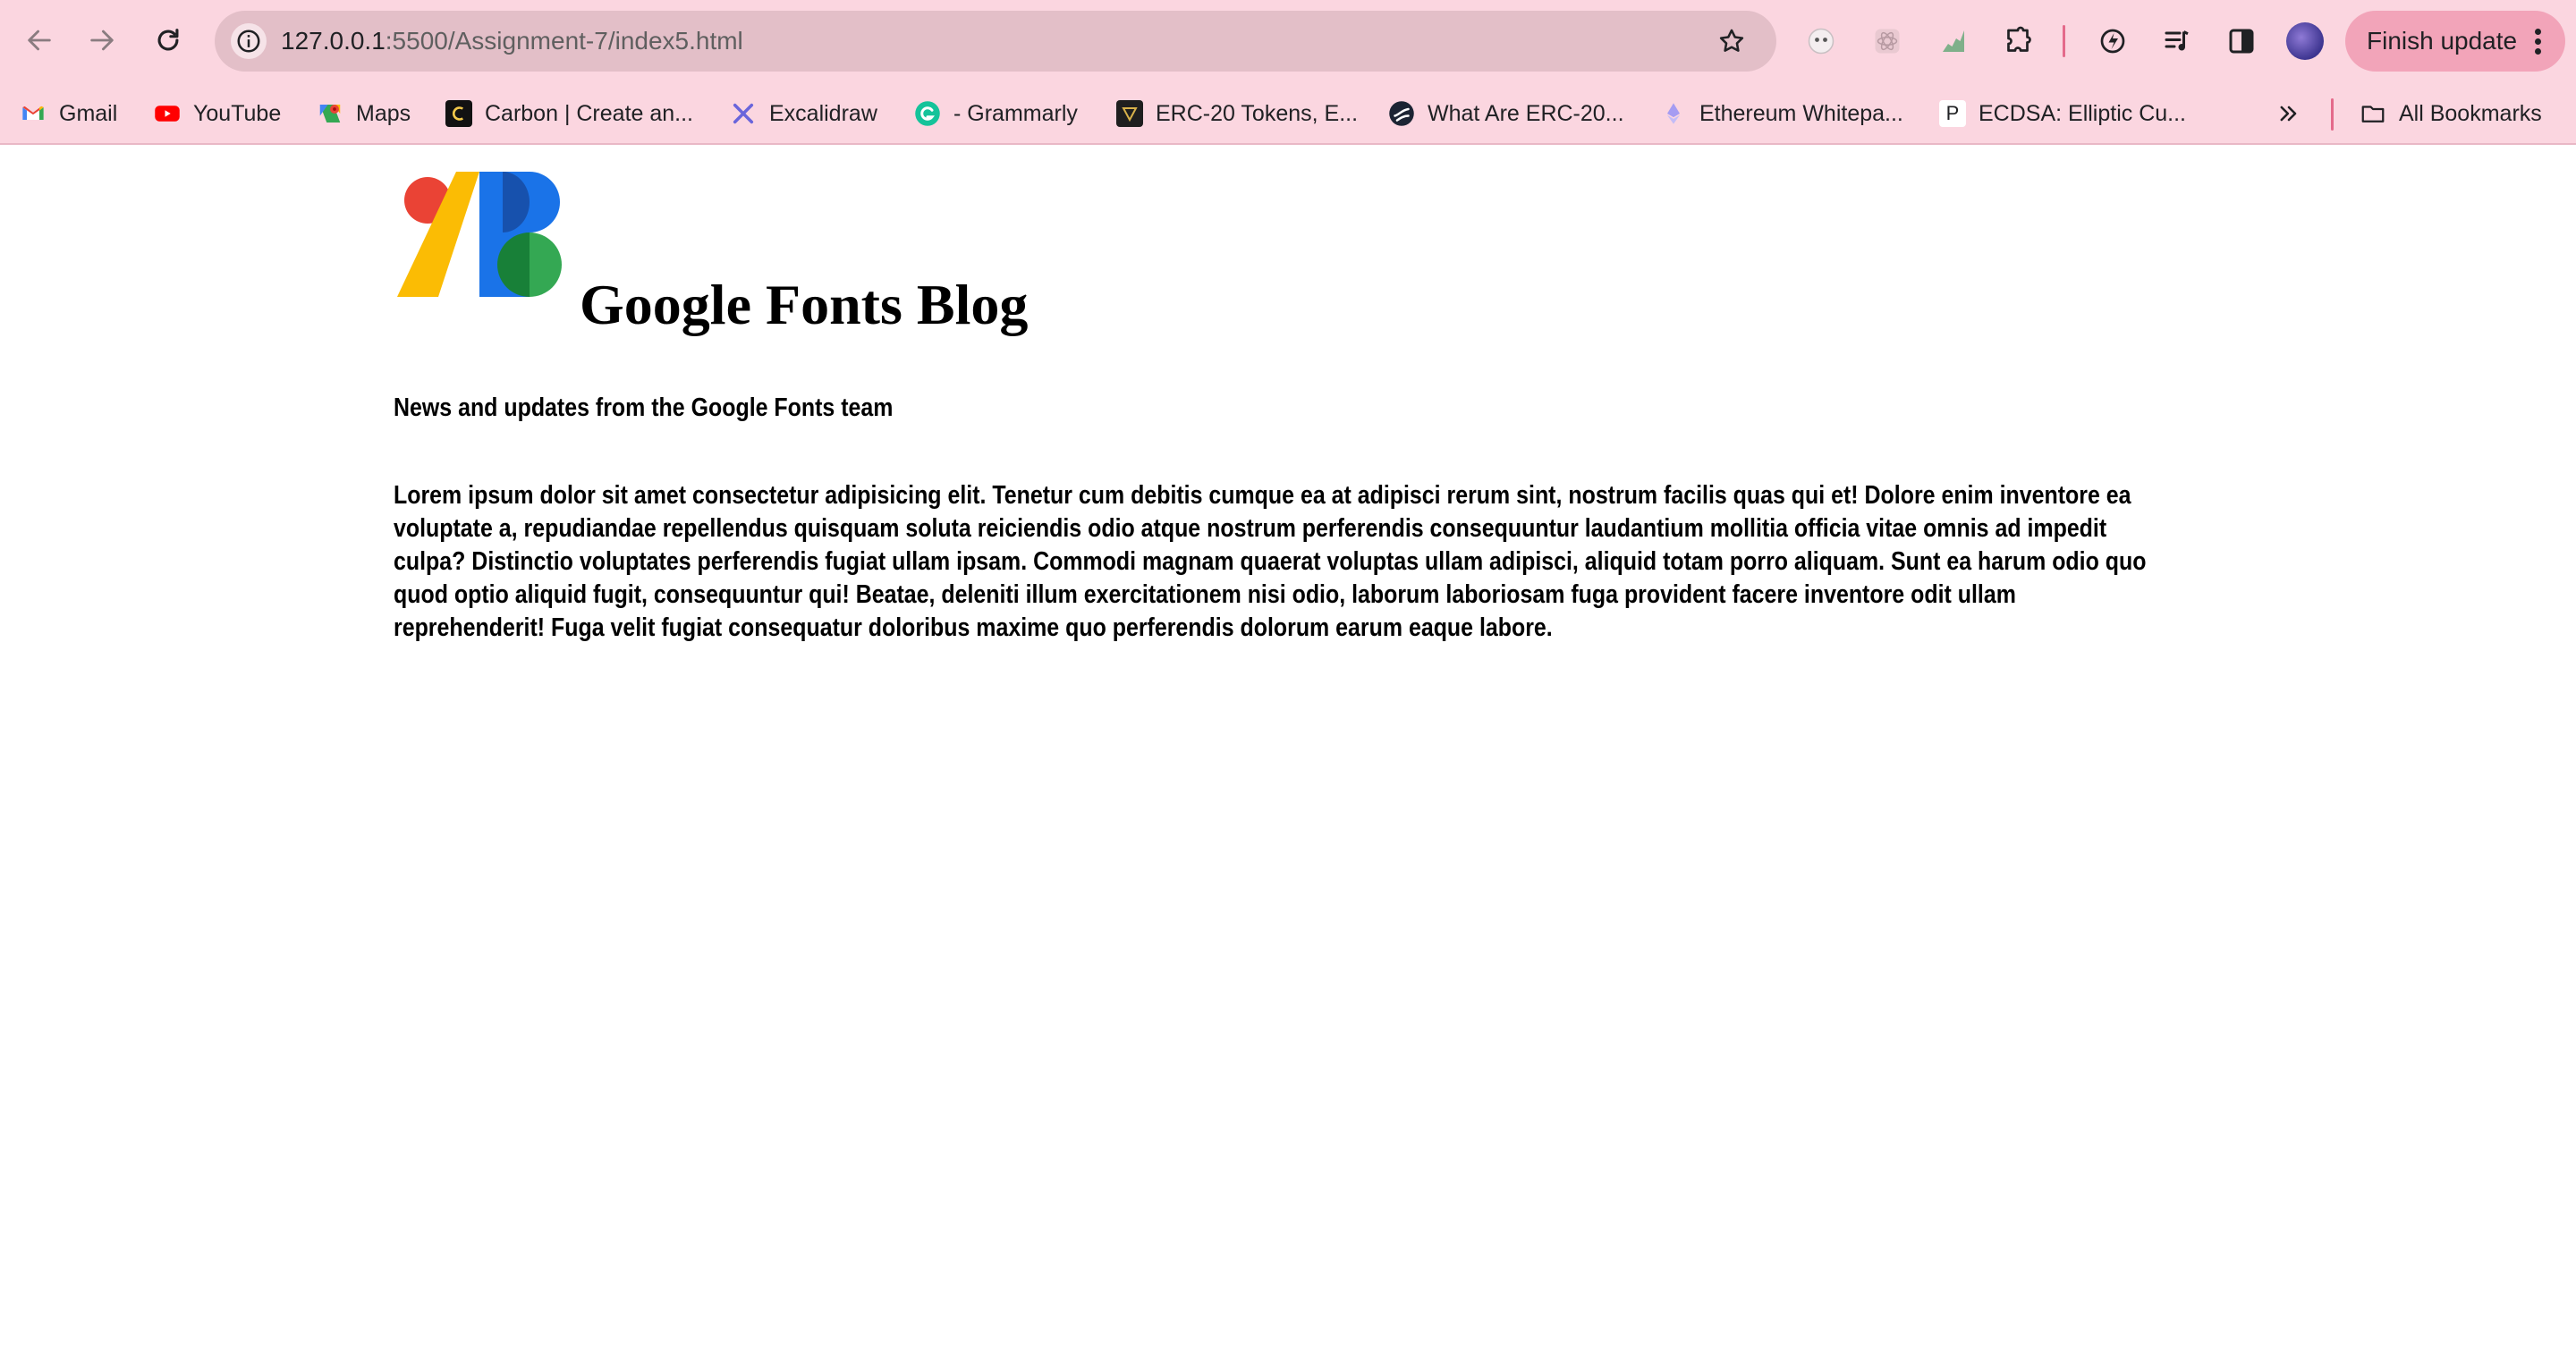 Image resolution: width=2576 pixels, height=1361 pixels. I want to click on bookmark-star-icon, so click(1732, 41).